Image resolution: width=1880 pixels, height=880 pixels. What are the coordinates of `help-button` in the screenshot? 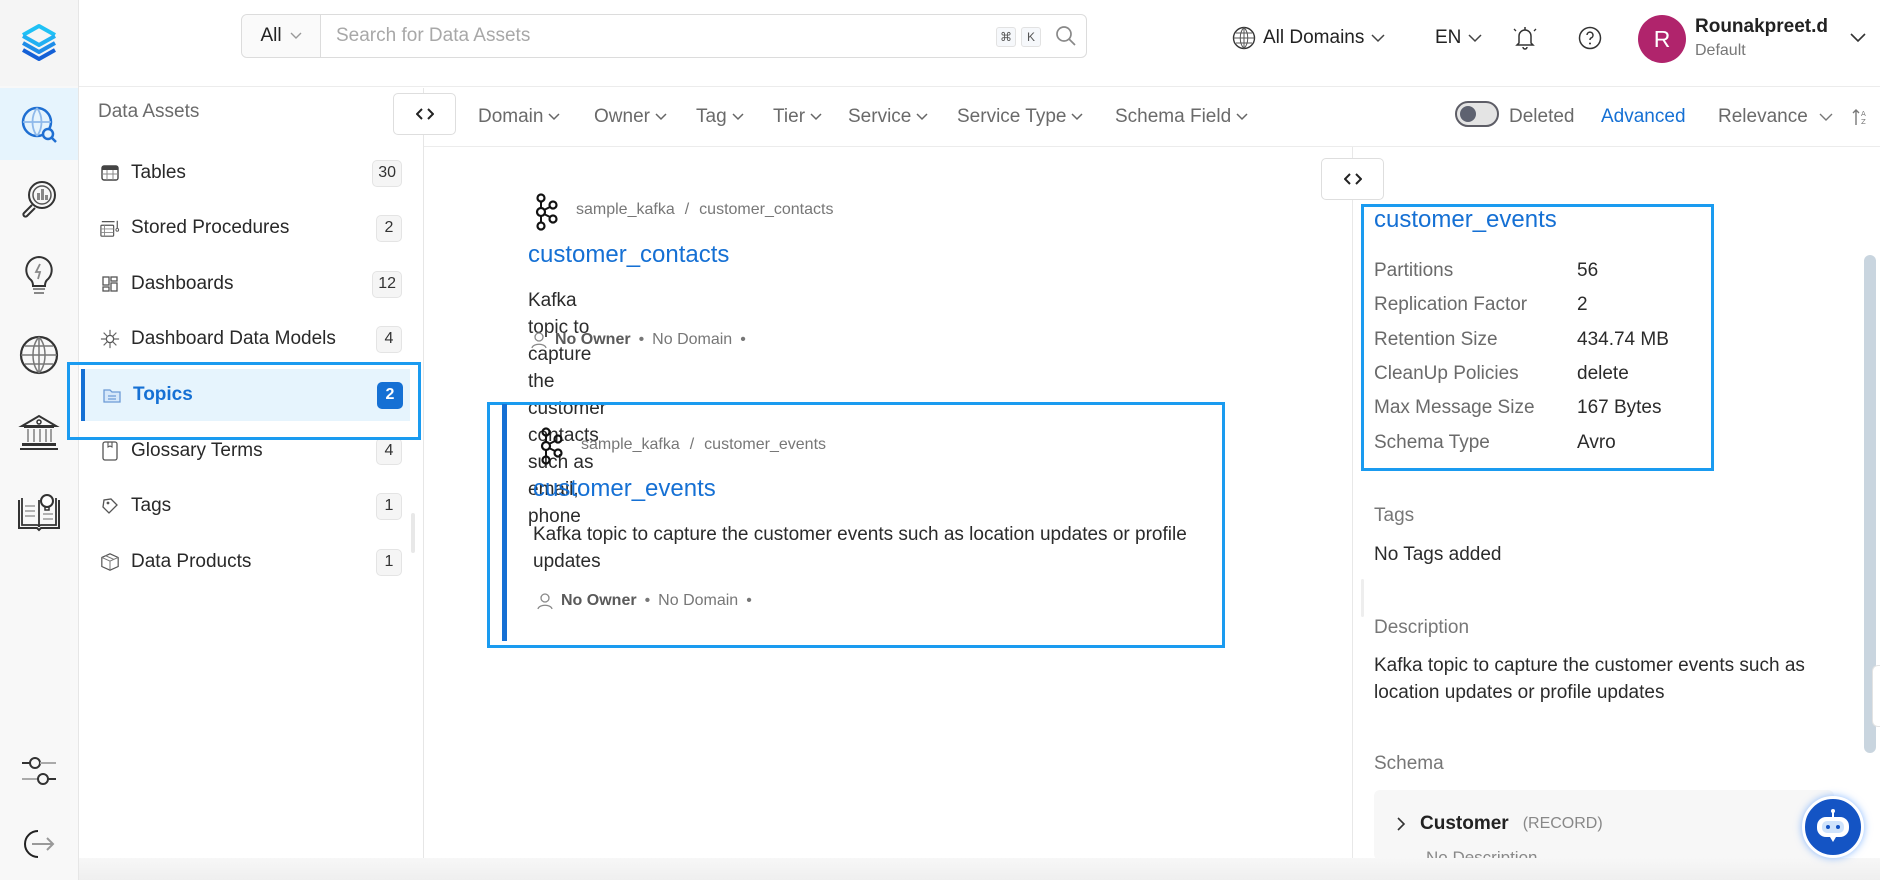 It's located at (1590, 38).